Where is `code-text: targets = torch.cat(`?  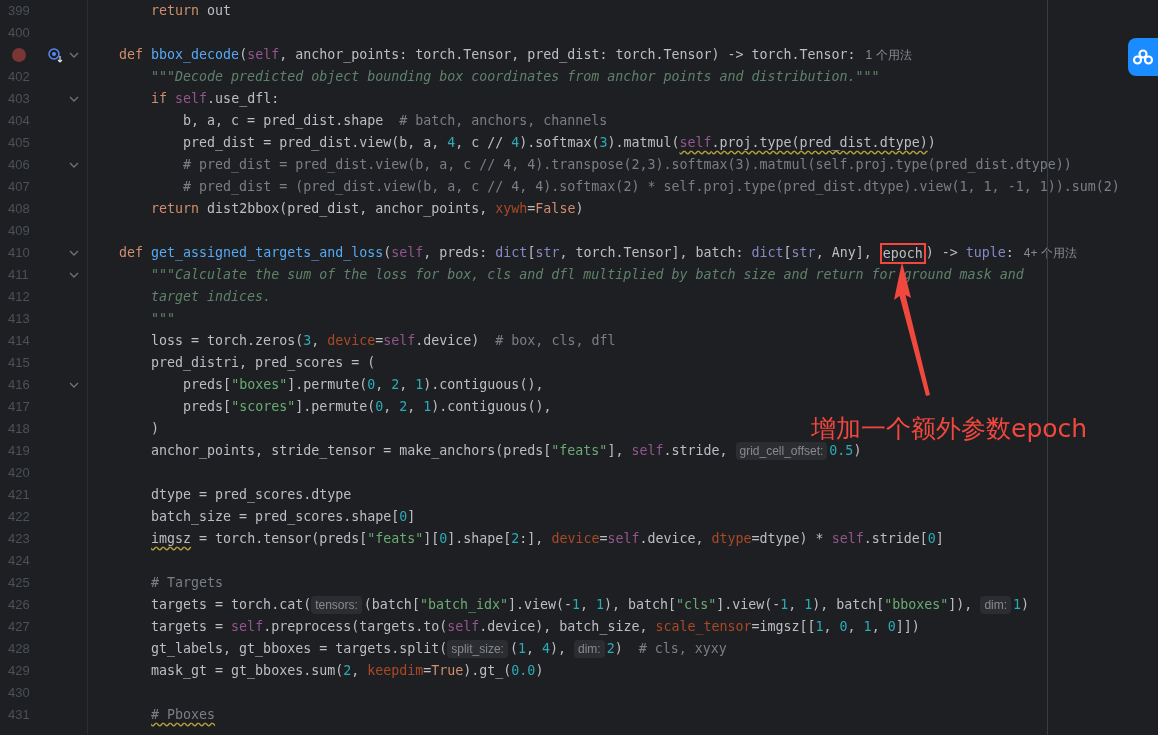 code-text: targets = torch.cat( is located at coordinates (231, 605).